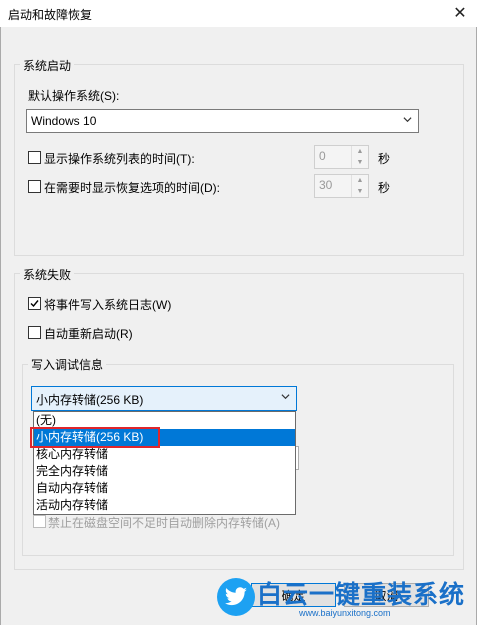  Describe the element at coordinates (238, 13) in the screenshot. I see `title-bar: 启动和故障恢复 ✕` at that location.